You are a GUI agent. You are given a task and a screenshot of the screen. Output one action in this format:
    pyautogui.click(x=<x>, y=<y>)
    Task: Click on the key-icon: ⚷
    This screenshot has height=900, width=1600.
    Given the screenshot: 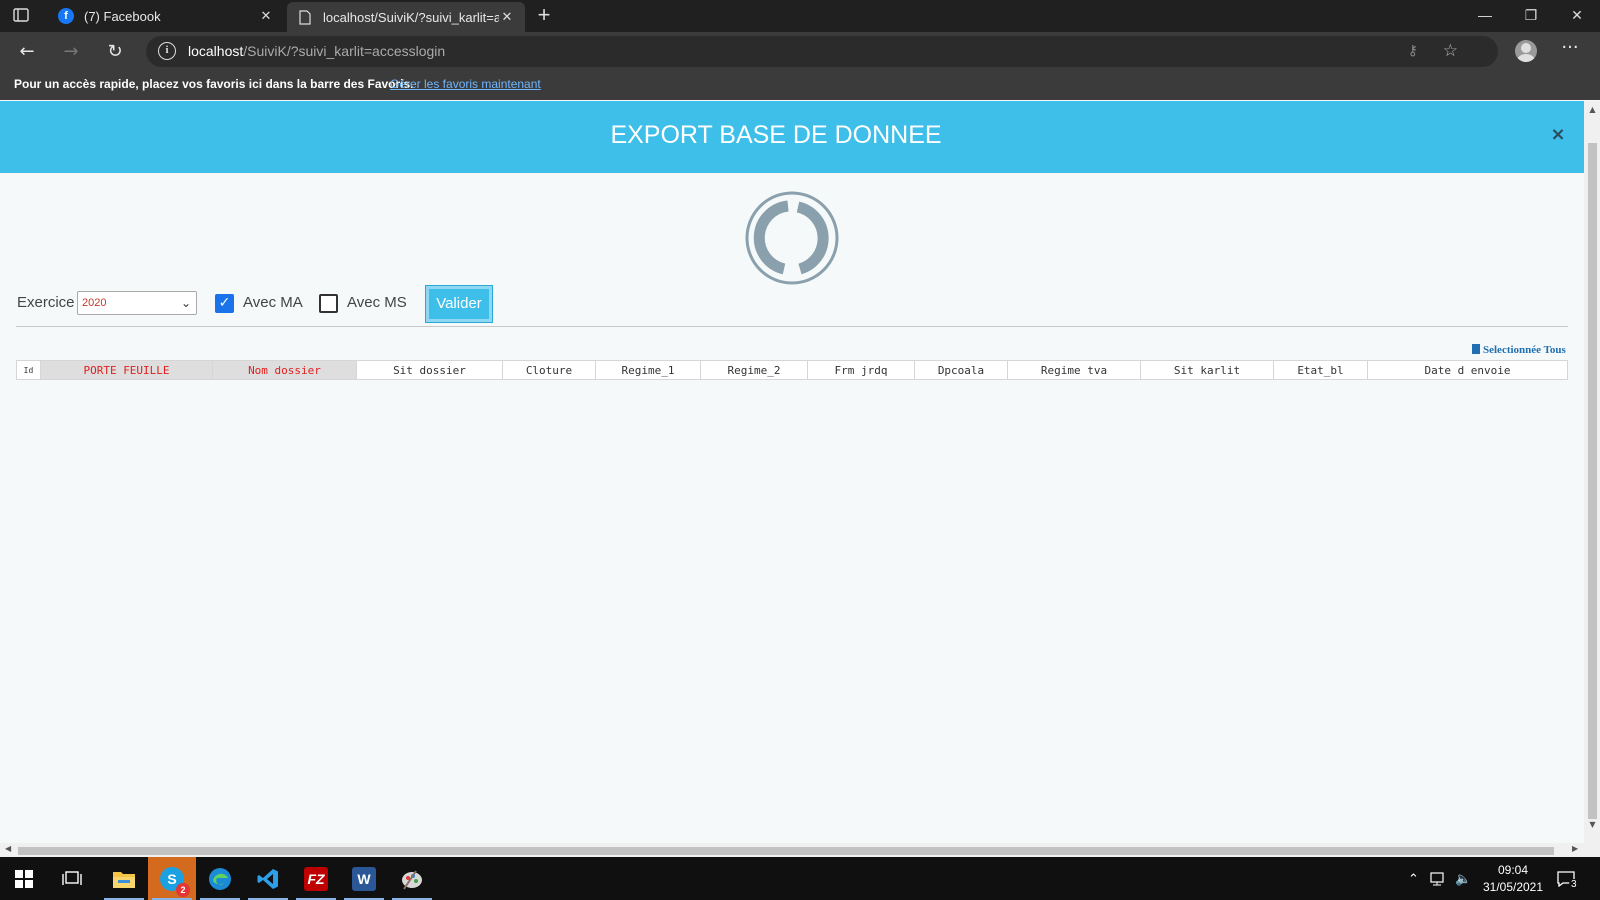 What is the action you would take?
    pyautogui.click(x=1413, y=51)
    